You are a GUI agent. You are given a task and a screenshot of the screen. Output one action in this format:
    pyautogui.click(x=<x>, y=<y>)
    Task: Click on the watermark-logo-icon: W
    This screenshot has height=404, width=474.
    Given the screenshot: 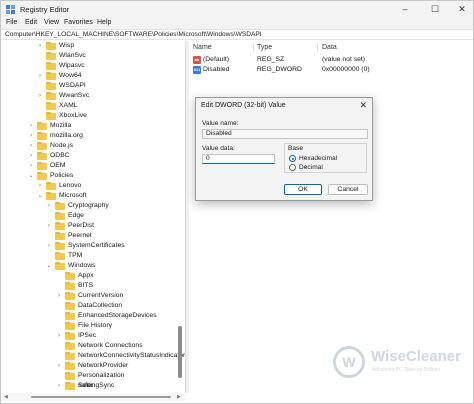 What is the action you would take?
    pyautogui.click(x=349, y=362)
    